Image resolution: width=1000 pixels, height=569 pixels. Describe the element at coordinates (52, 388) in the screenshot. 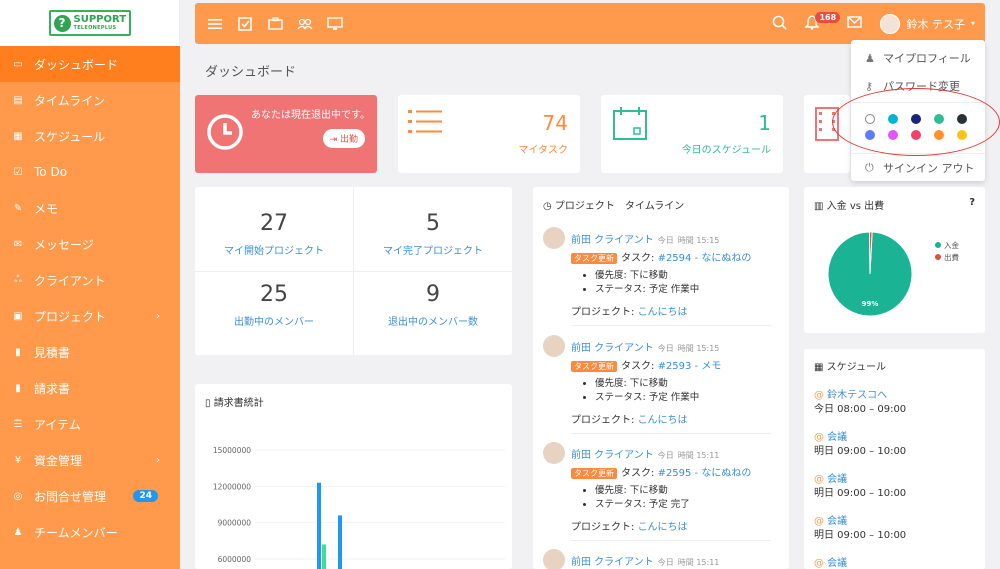

I see `sidebar-item-label: 請求書` at that location.